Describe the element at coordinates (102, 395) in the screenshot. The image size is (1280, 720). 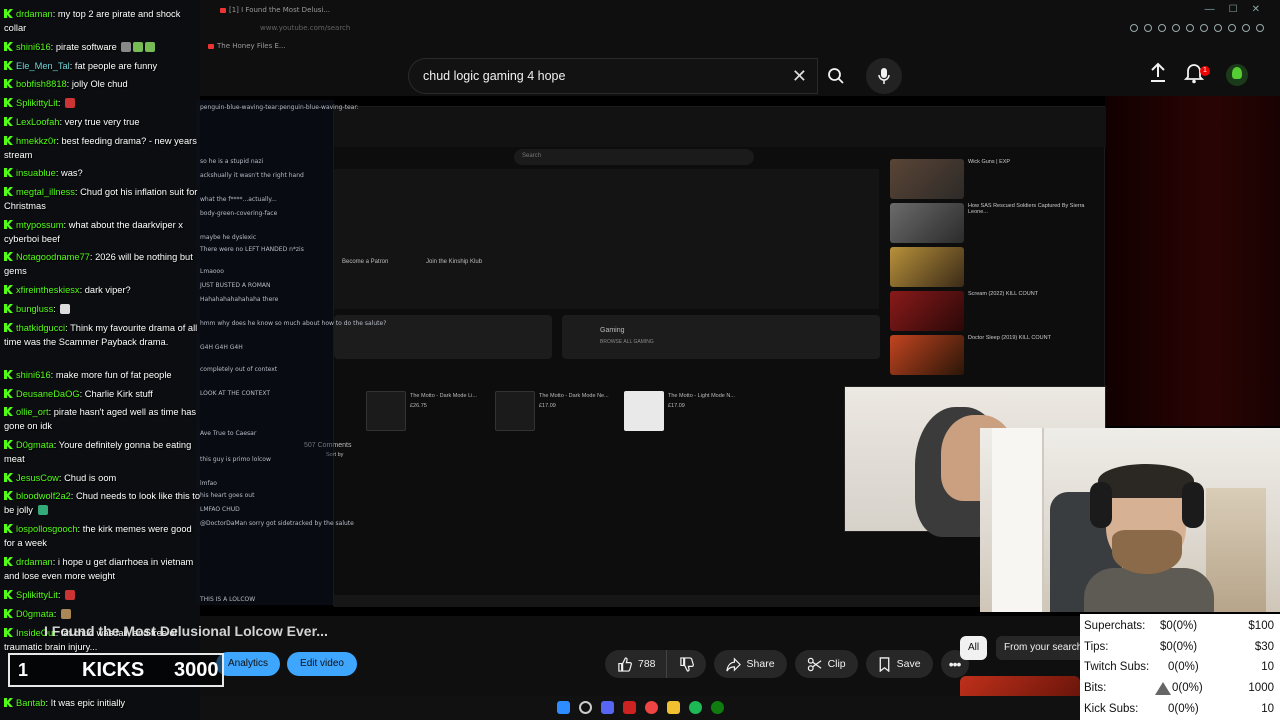
I see `chat-message: DeusaneDaOG: Charlie Kirk stuff` at that location.